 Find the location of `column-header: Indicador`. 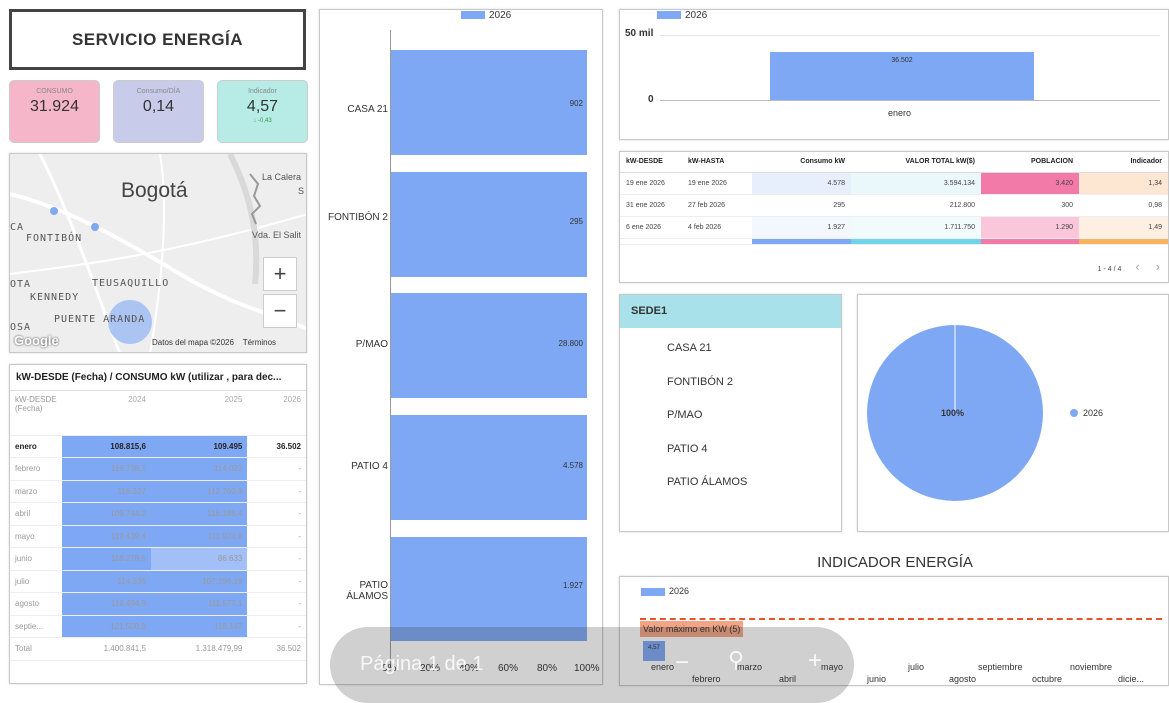

column-header: Indicador is located at coordinates (1123, 162).